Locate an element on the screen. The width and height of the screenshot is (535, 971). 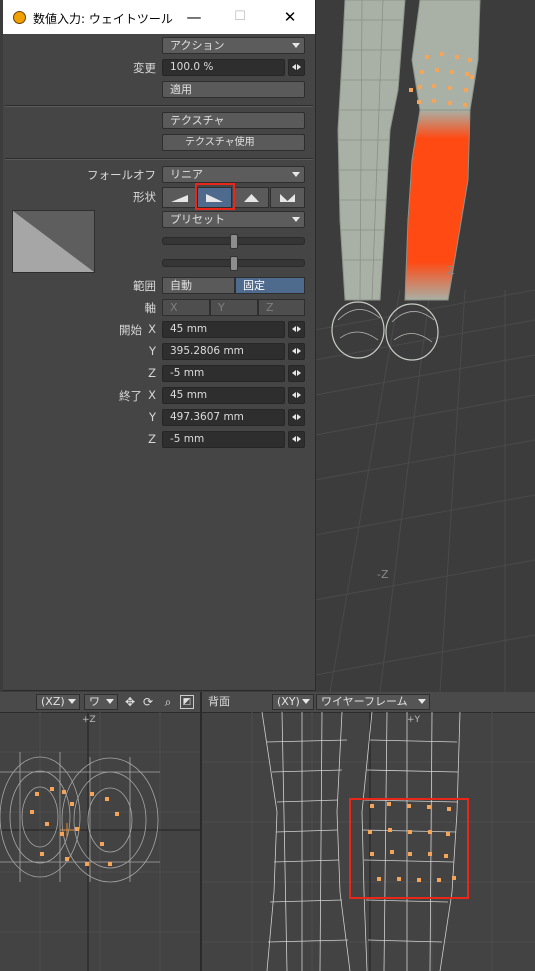
end-y-stepper is located at coordinates (296, 417).